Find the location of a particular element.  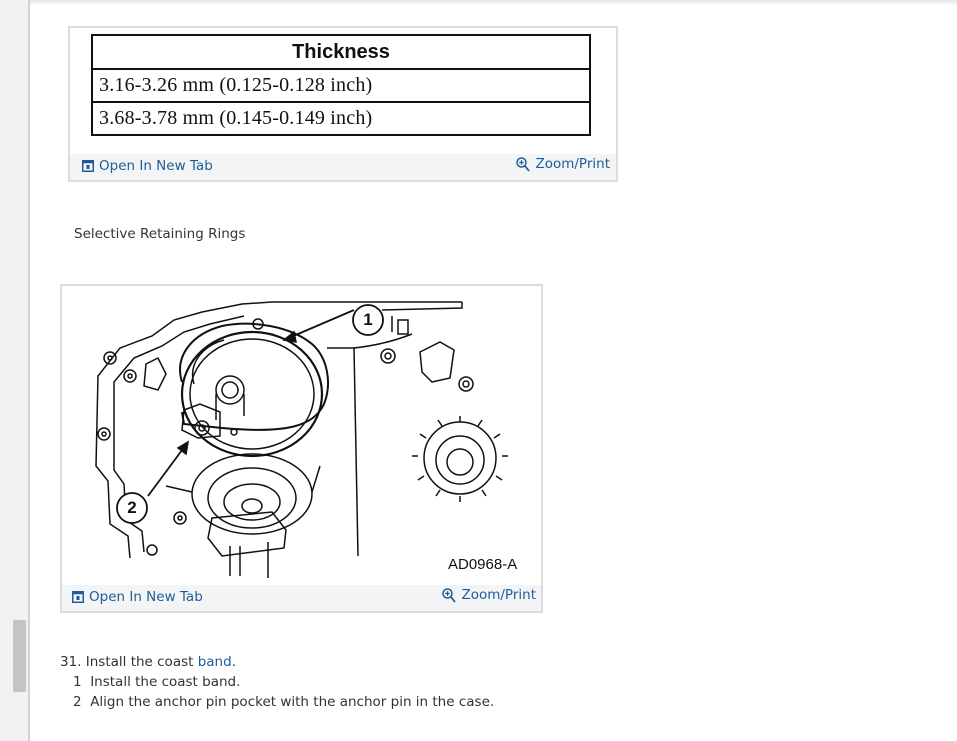

substep-1: 1 Install the coast band. is located at coordinates (277, 682).